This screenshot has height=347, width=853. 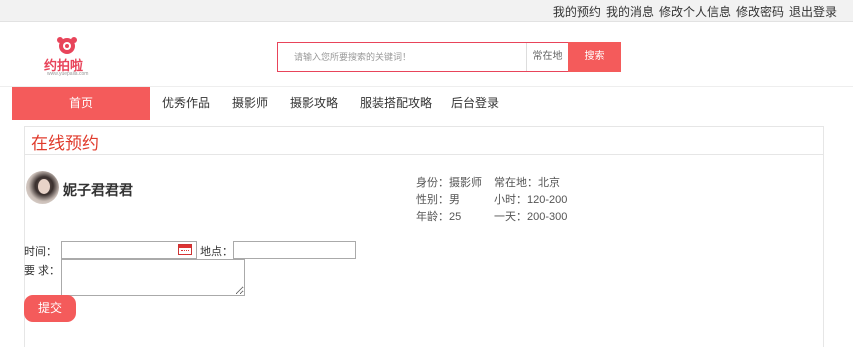 What do you see at coordinates (98, 190) in the screenshot?
I see `photographer-name: 妮子君君君` at bounding box center [98, 190].